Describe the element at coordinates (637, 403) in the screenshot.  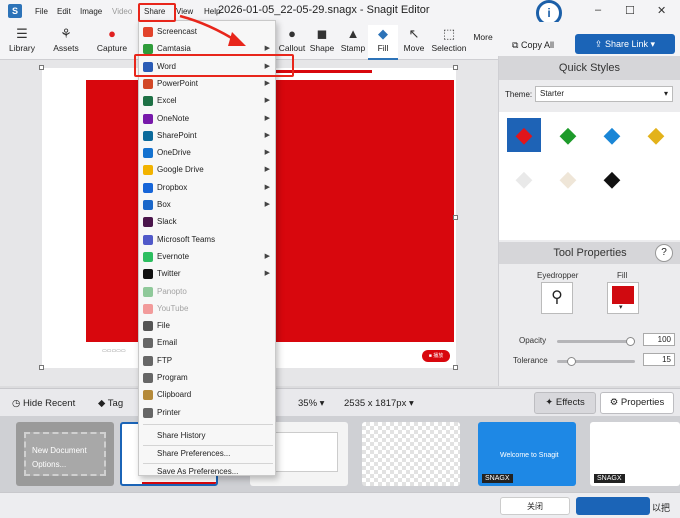
I see `properties-button: ⚙ Properties` at that location.